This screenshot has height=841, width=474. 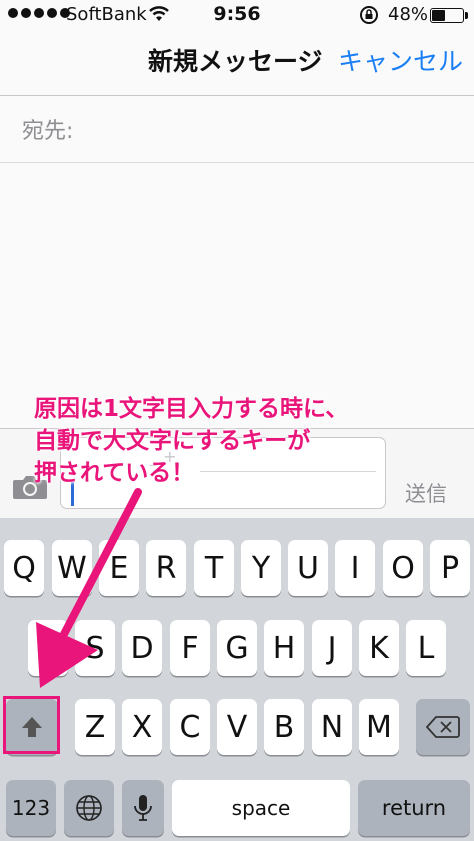 What do you see at coordinates (237, 648) in the screenshot?
I see `key-g: G` at bounding box center [237, 648].